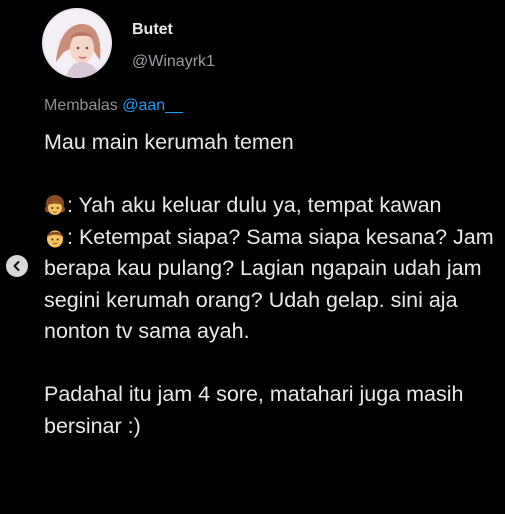 This screenshot has width=505, height=514. Describe the element at coordinates (55, 237) in the screenshot. I see `boy-emoji-icon` at that location.